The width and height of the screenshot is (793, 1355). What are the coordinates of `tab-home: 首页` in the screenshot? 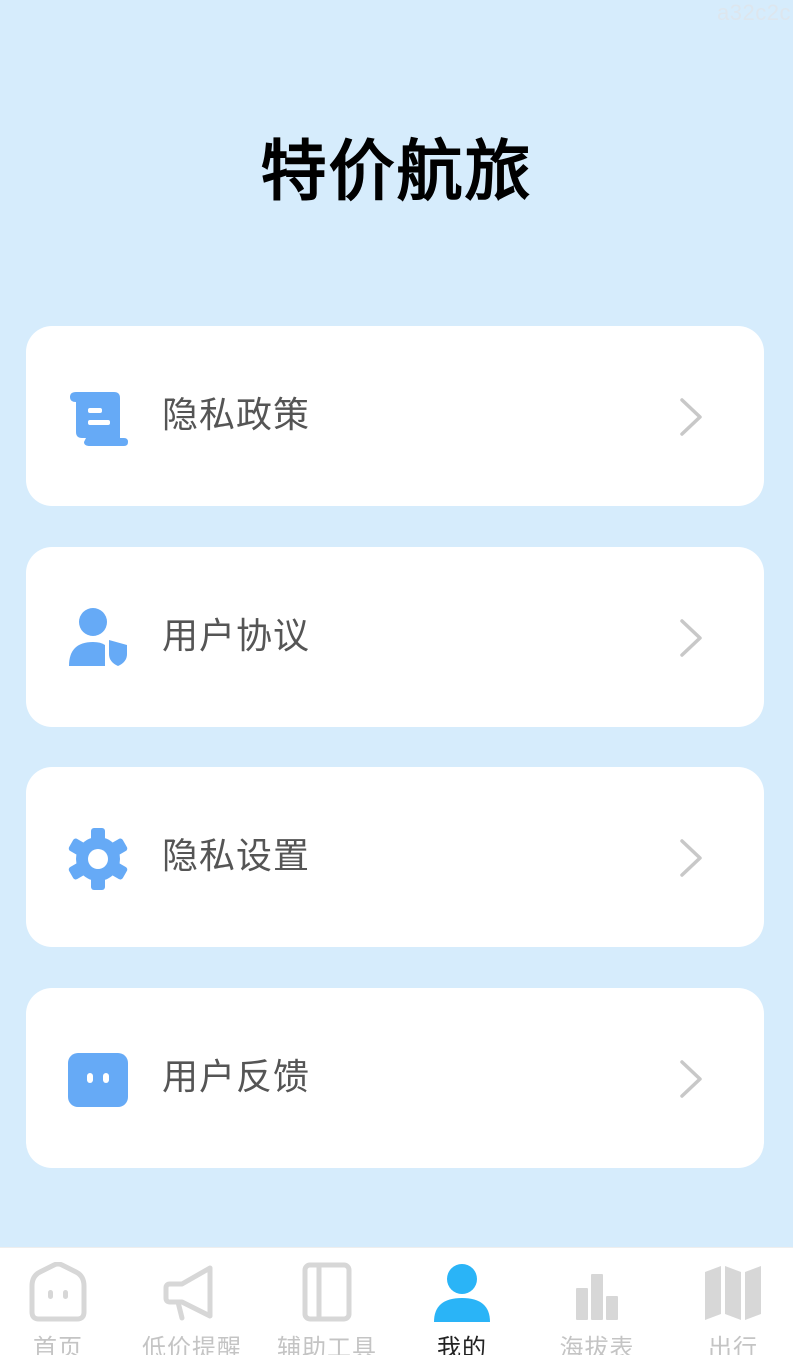 It's located at (62, 1301).